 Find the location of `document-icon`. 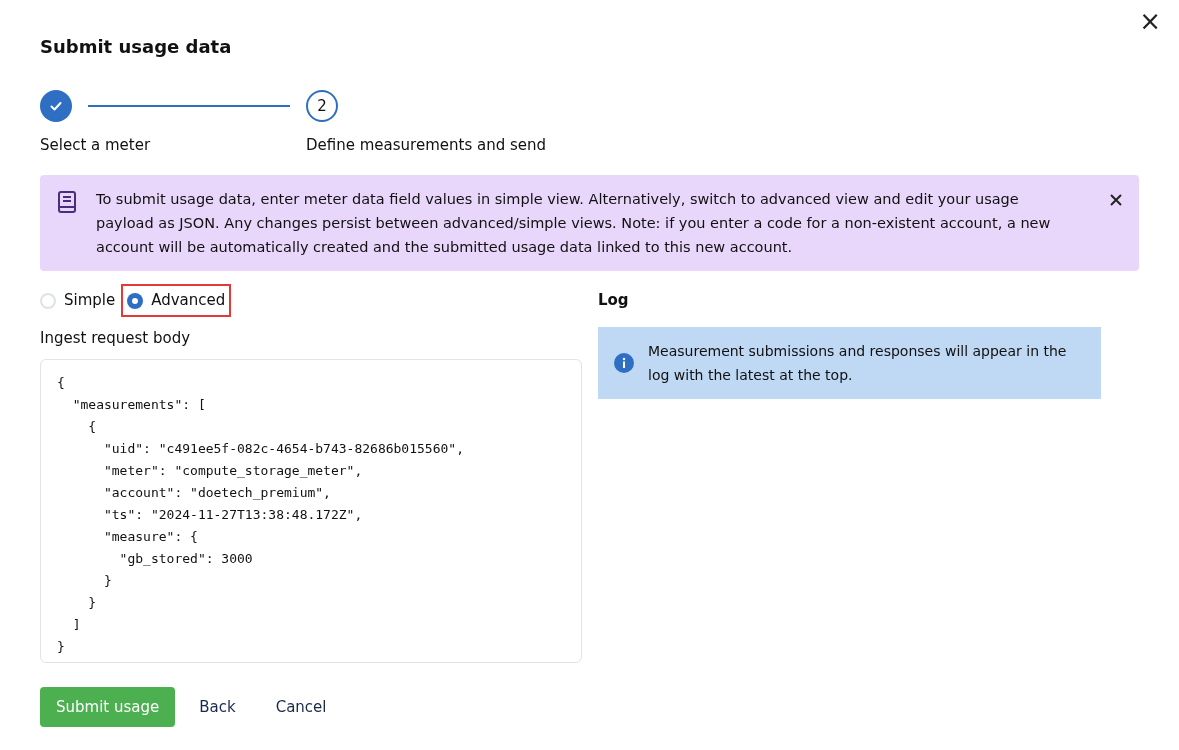

document-icon is located at coordinates (67, 201).